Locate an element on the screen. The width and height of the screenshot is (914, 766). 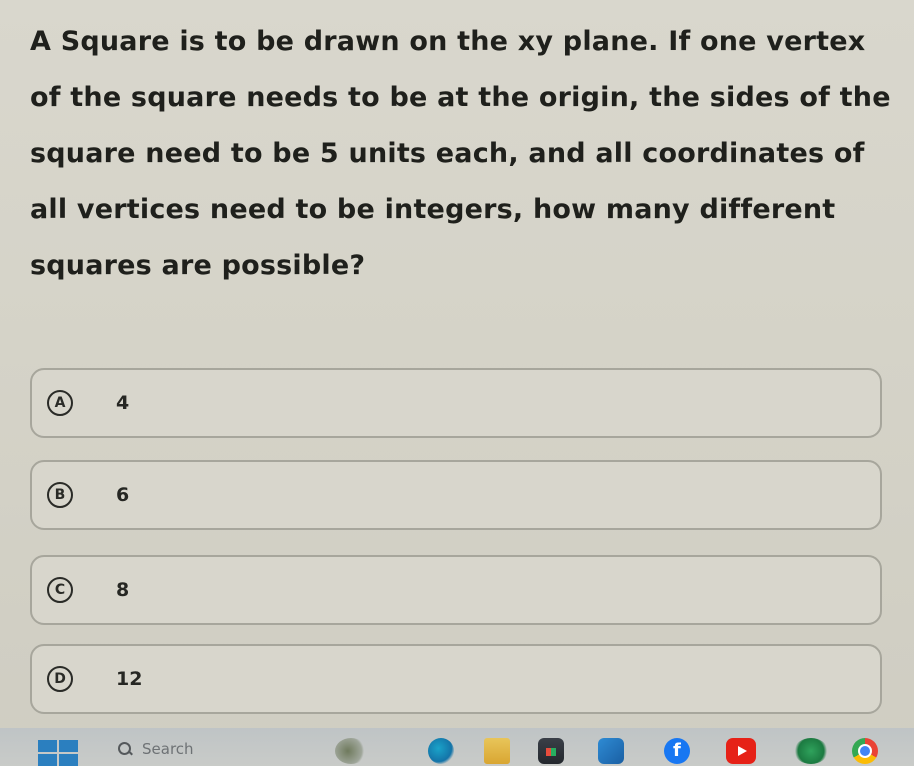
option-letter-b: B is located at coordinates (60, 495).